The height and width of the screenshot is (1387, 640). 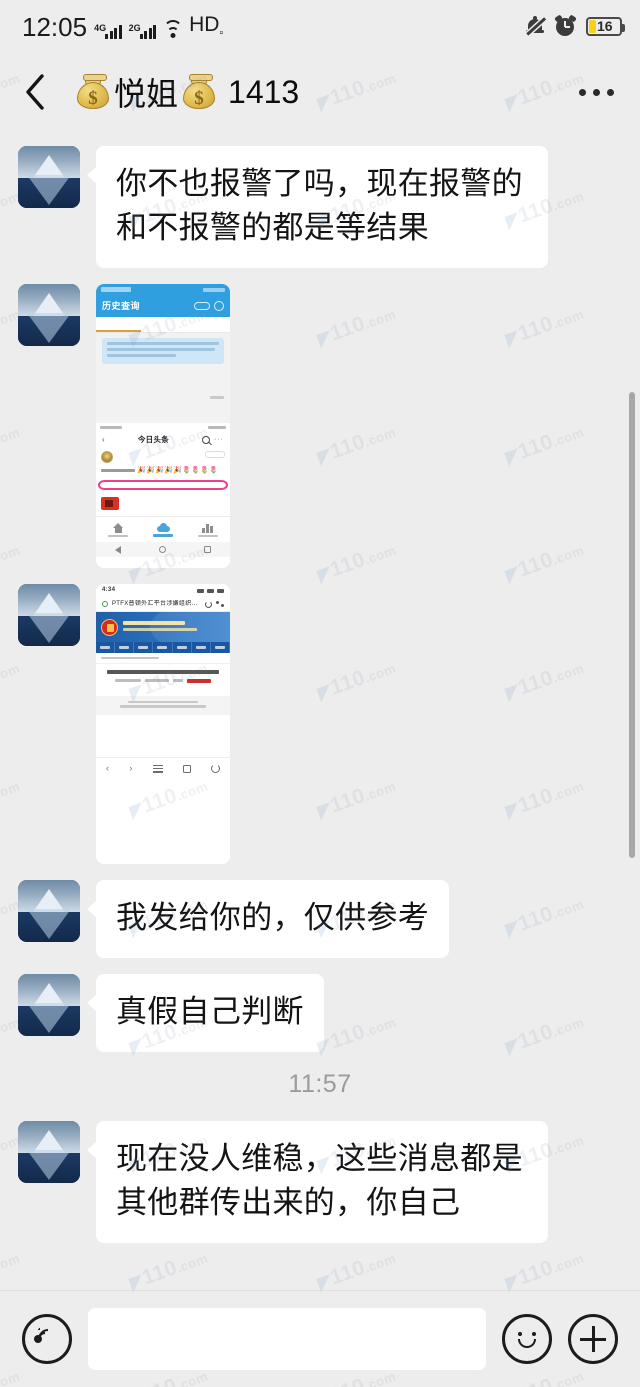 I want to click on wifi-icon, so click(x=173, y=29).